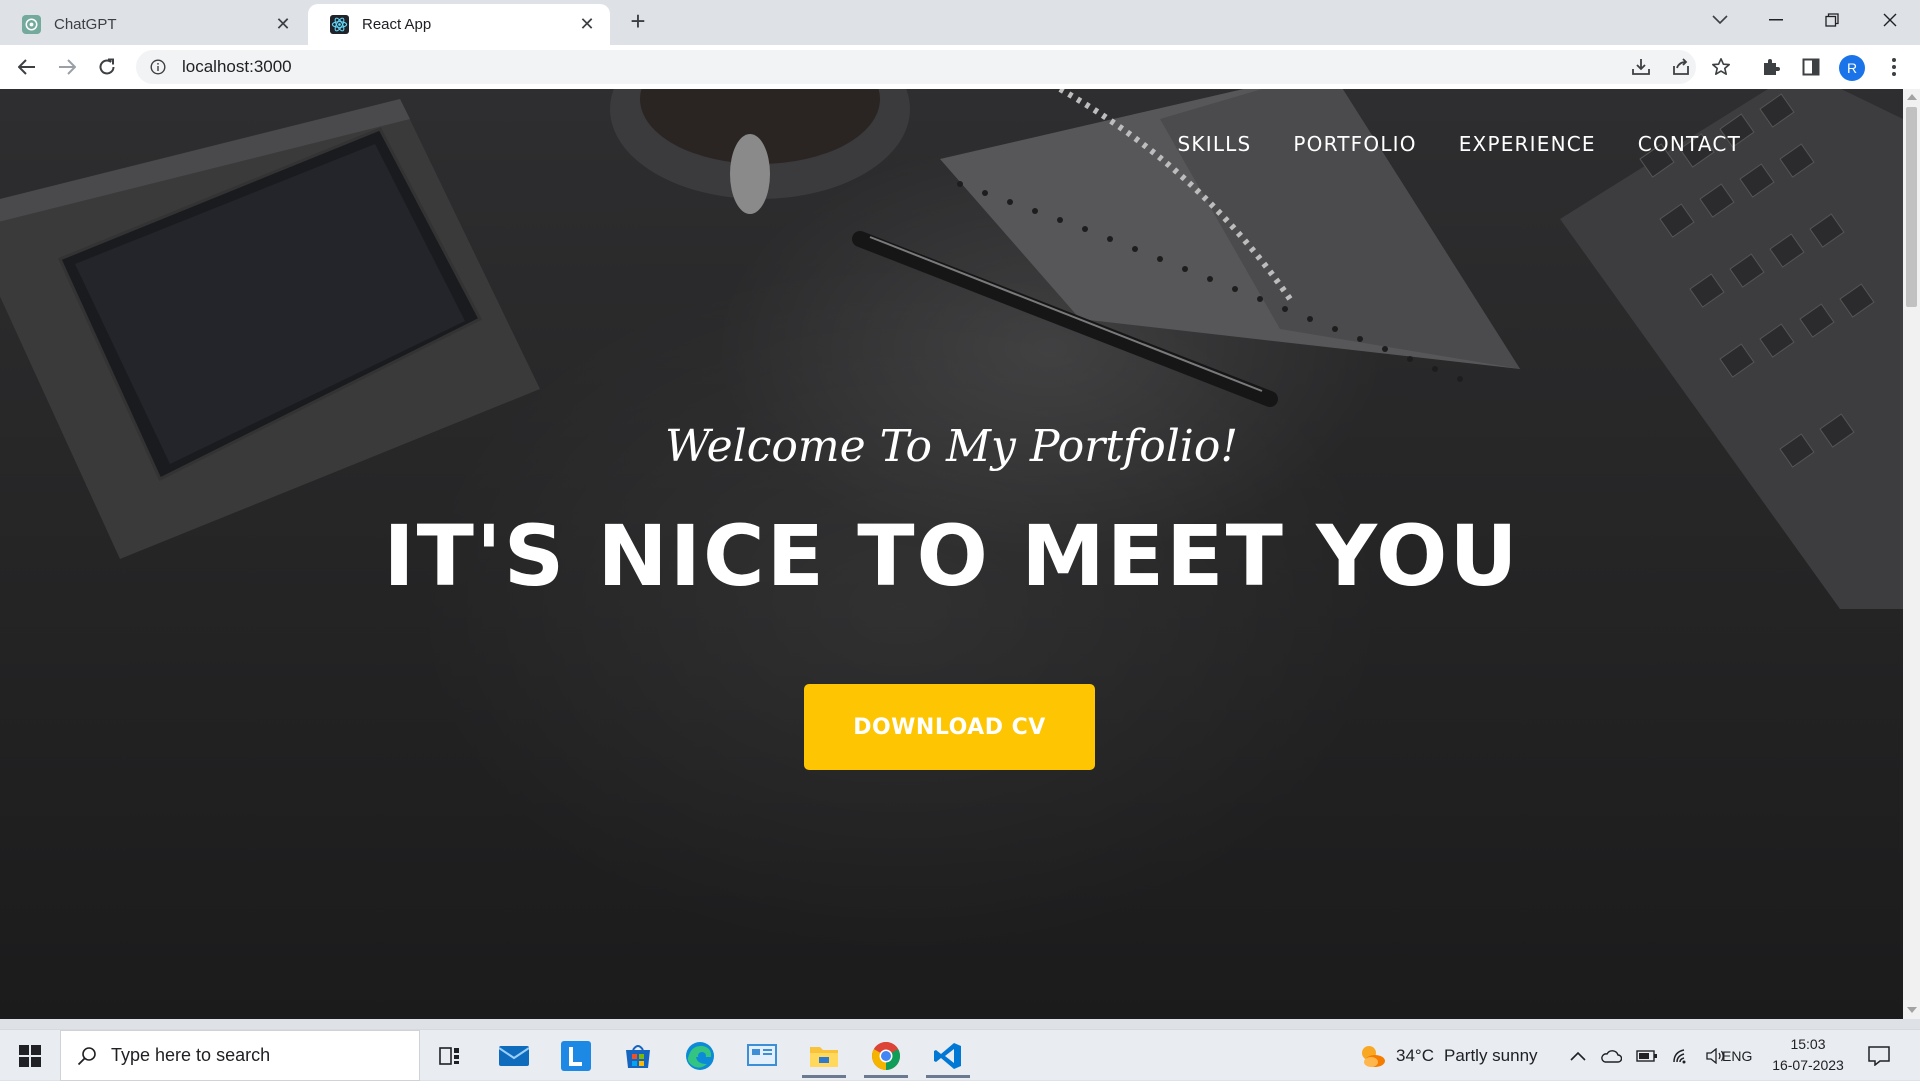  Describe the element at coordinates (1832, 20) in the screenshot. I see `restore-icon` at that location.